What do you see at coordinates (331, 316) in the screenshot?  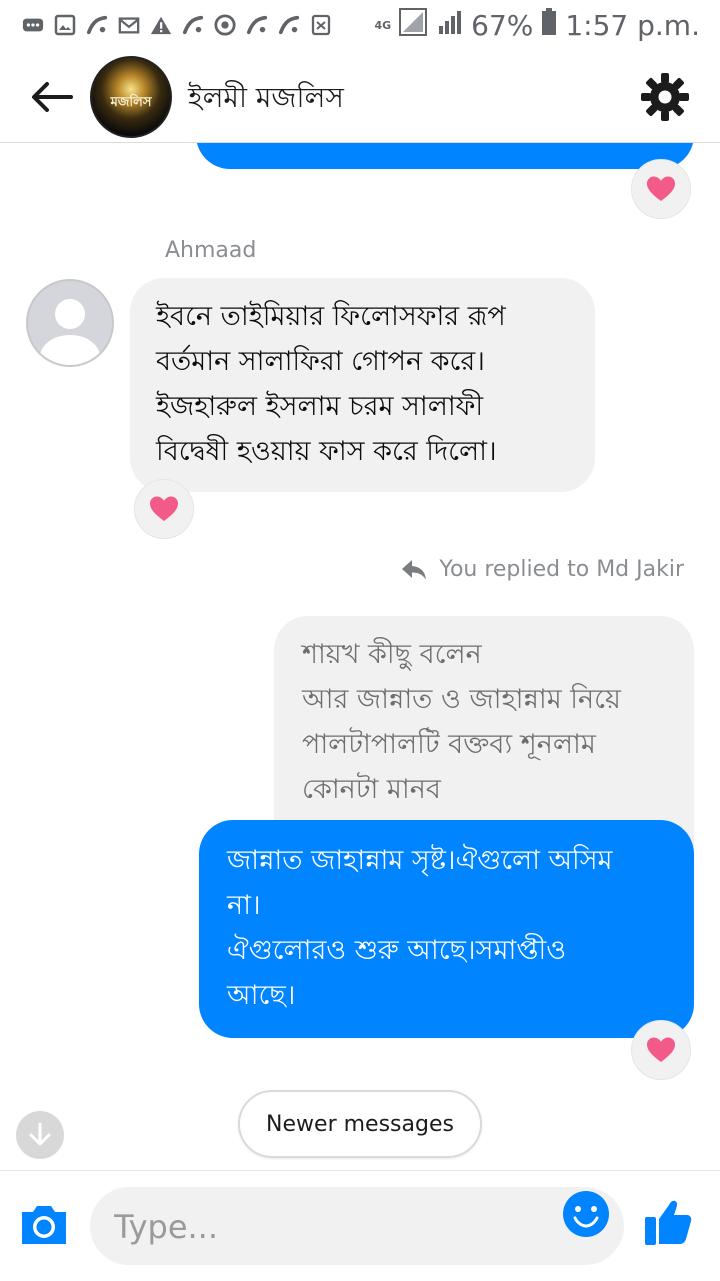 I see `message-line: ইবনে তাইমিয়ার ফিলোসফার রূপ` at bounding box center [331, 316].